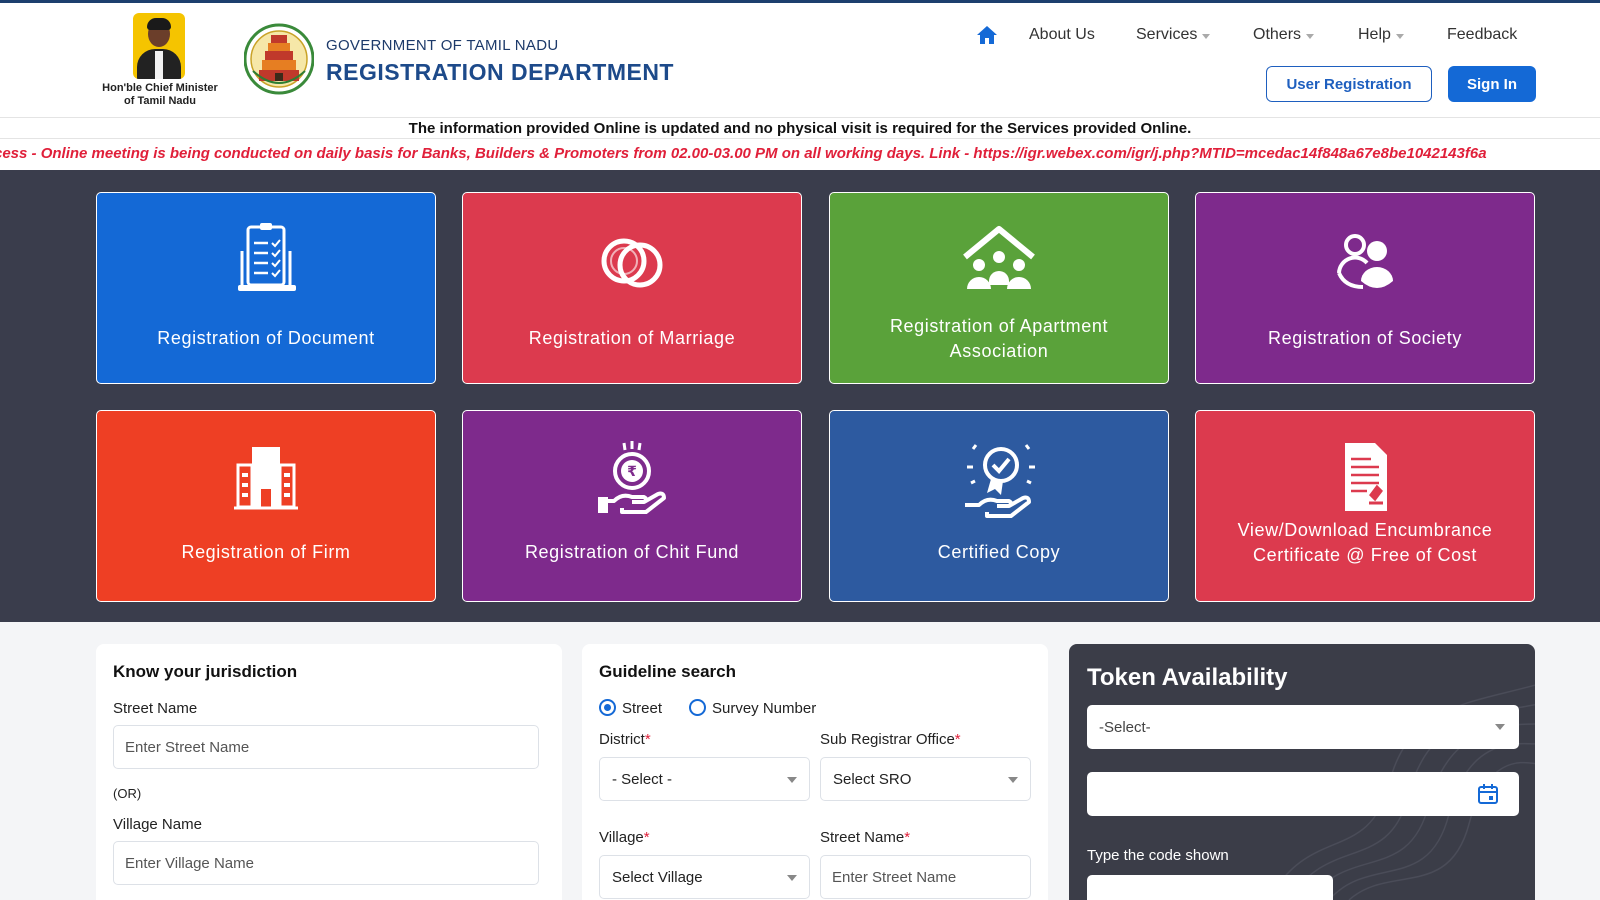 The height and width of the screenshot is (900, 1600). What do you see at coordinates (862, 837) in the screenshot?
I see `guideline-street-label-text: Street Name` at bounding box center [862, 837].